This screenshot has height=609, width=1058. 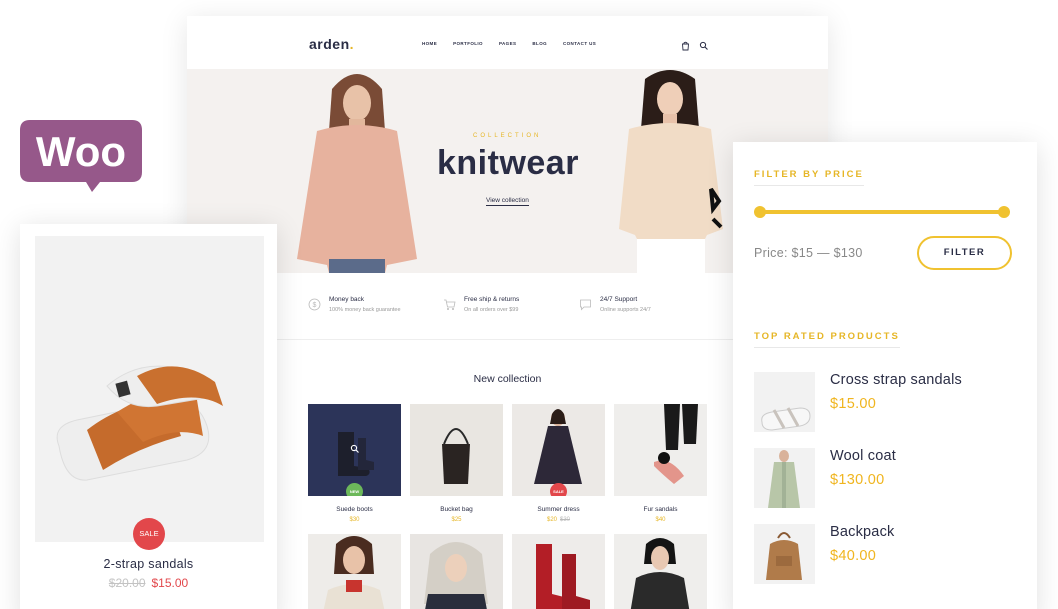 What do you see at coordinates (354, 509) in the screenshot?
I see `product-name: Suede boots` at bounding box center [354, 509].